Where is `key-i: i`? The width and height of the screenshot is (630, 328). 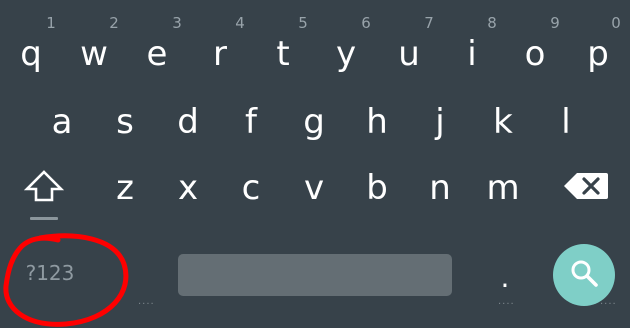
key-i: i is located at coordinates (472, 54).